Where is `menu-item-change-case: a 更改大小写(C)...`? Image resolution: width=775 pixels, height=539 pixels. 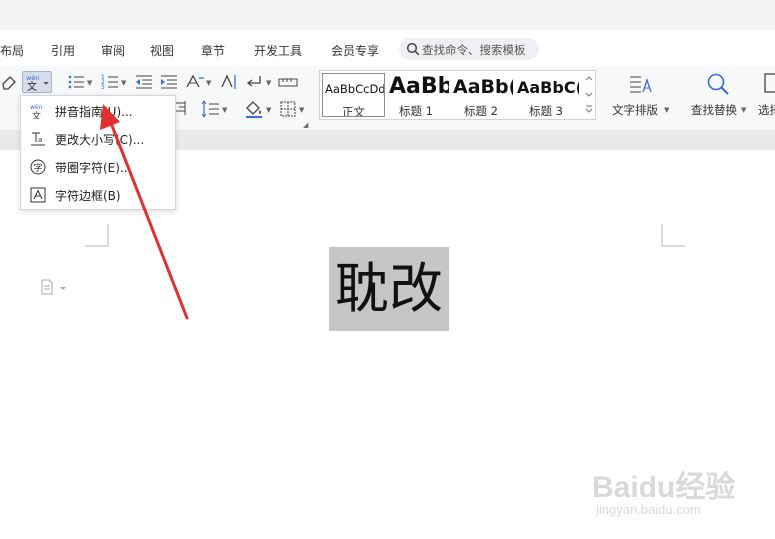 menu-item-change-case: a 更改大小写(C)... is located at coordinates (98, 139).